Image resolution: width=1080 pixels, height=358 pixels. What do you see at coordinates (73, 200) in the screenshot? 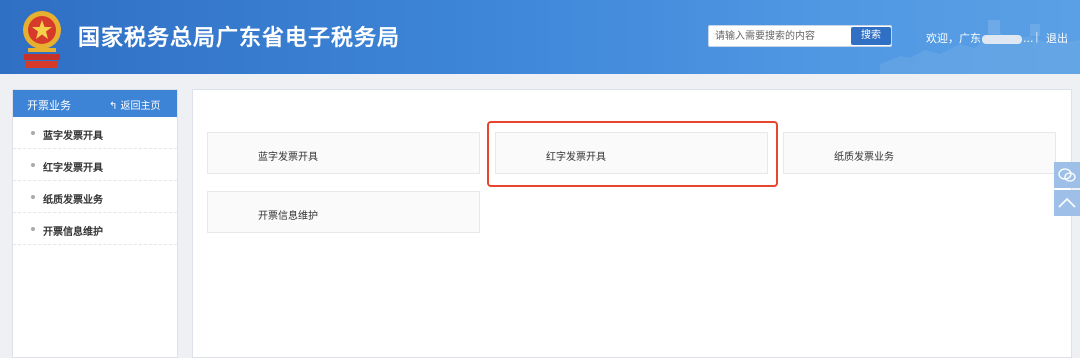
I see `sidebar-item-label: 纸质发票业务` at bounding box center [73, 200].